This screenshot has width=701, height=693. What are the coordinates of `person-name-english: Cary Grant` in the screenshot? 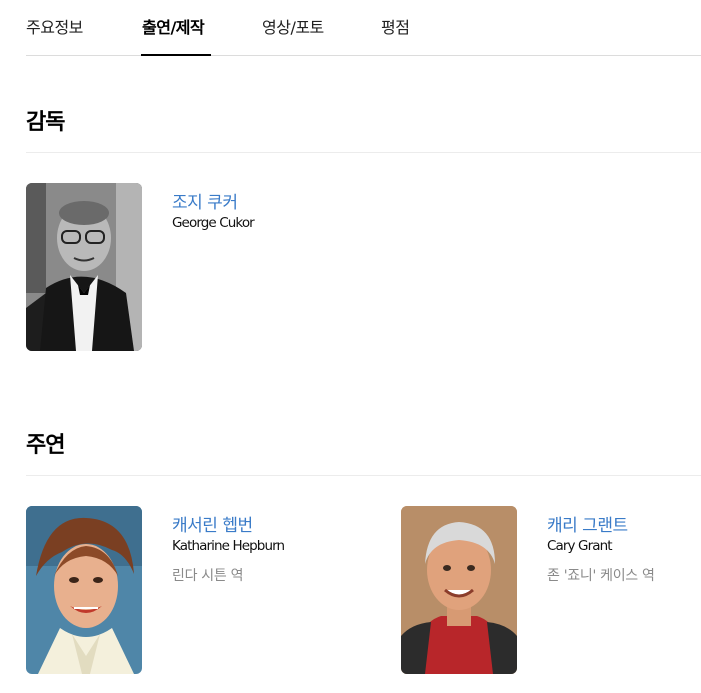 It's located at (580, 546).